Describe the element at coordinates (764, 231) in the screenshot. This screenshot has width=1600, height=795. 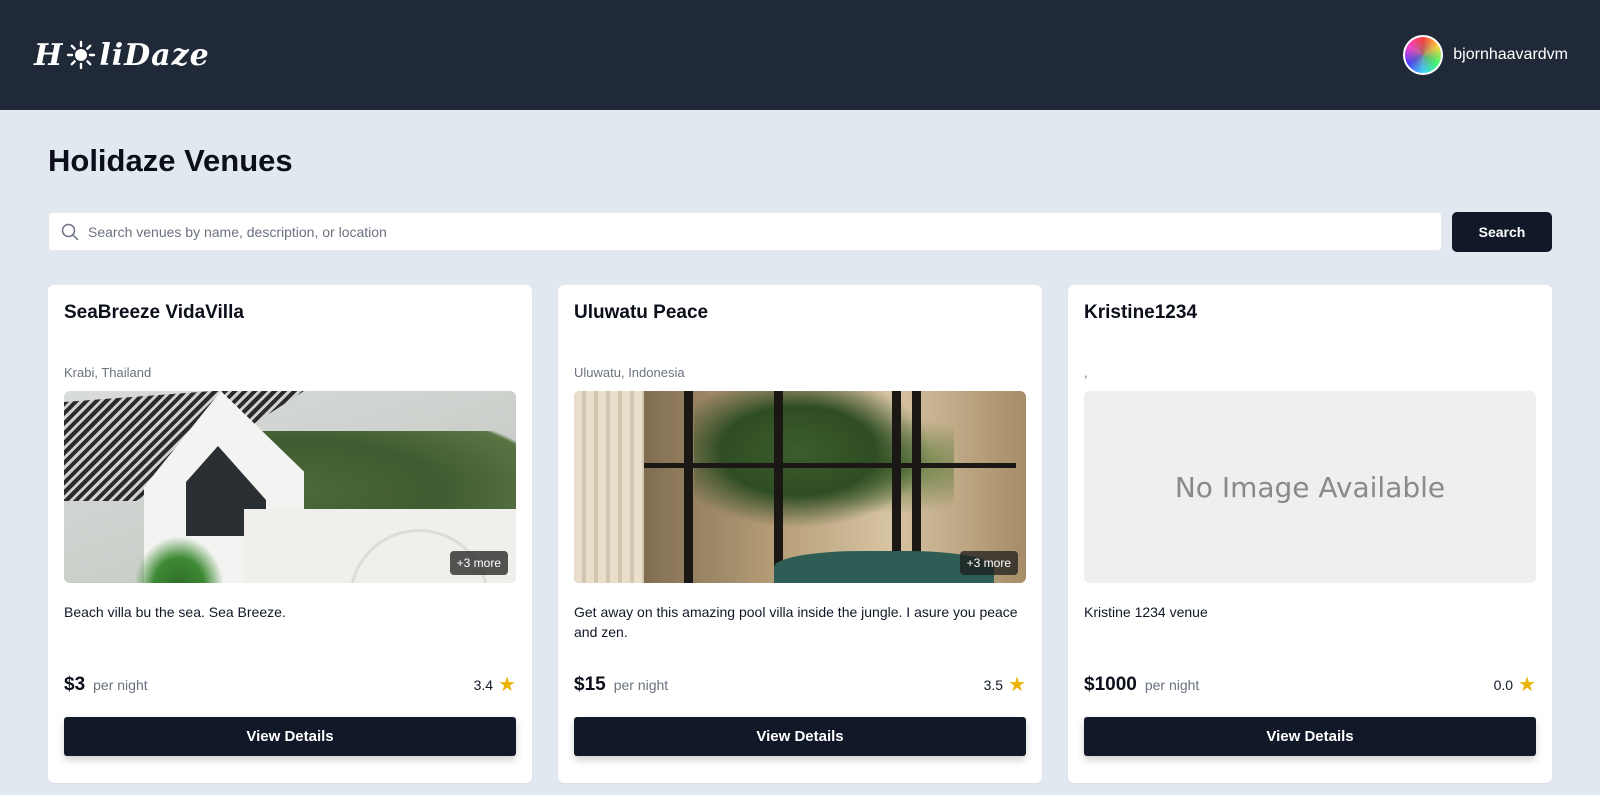
I see `search-input` at that location.